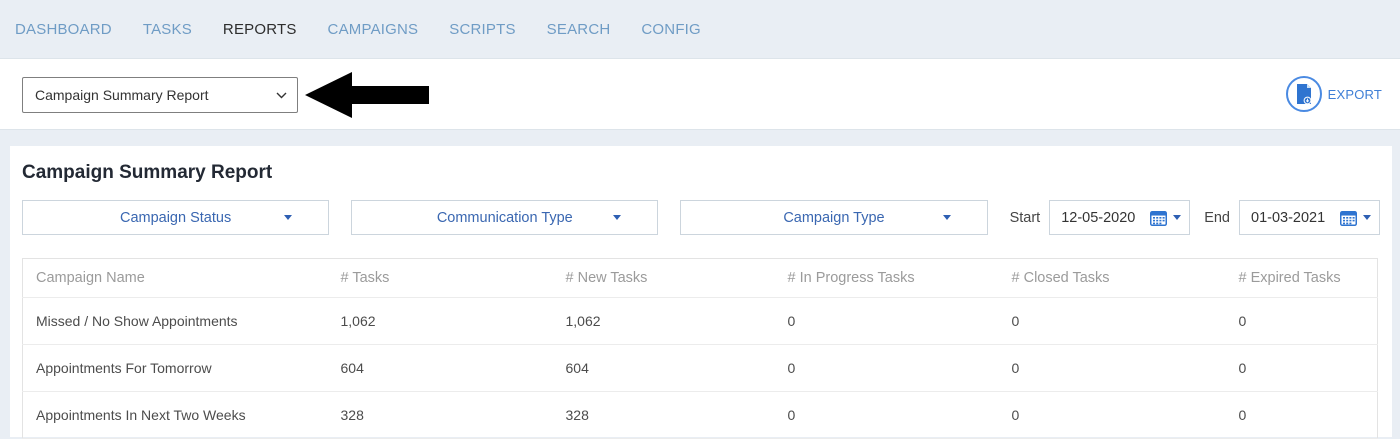 The image size is (1400, 439). Describe the element at coordinates (1025, 217) in the screenshot. I see `start-date-label: Start` at that location.